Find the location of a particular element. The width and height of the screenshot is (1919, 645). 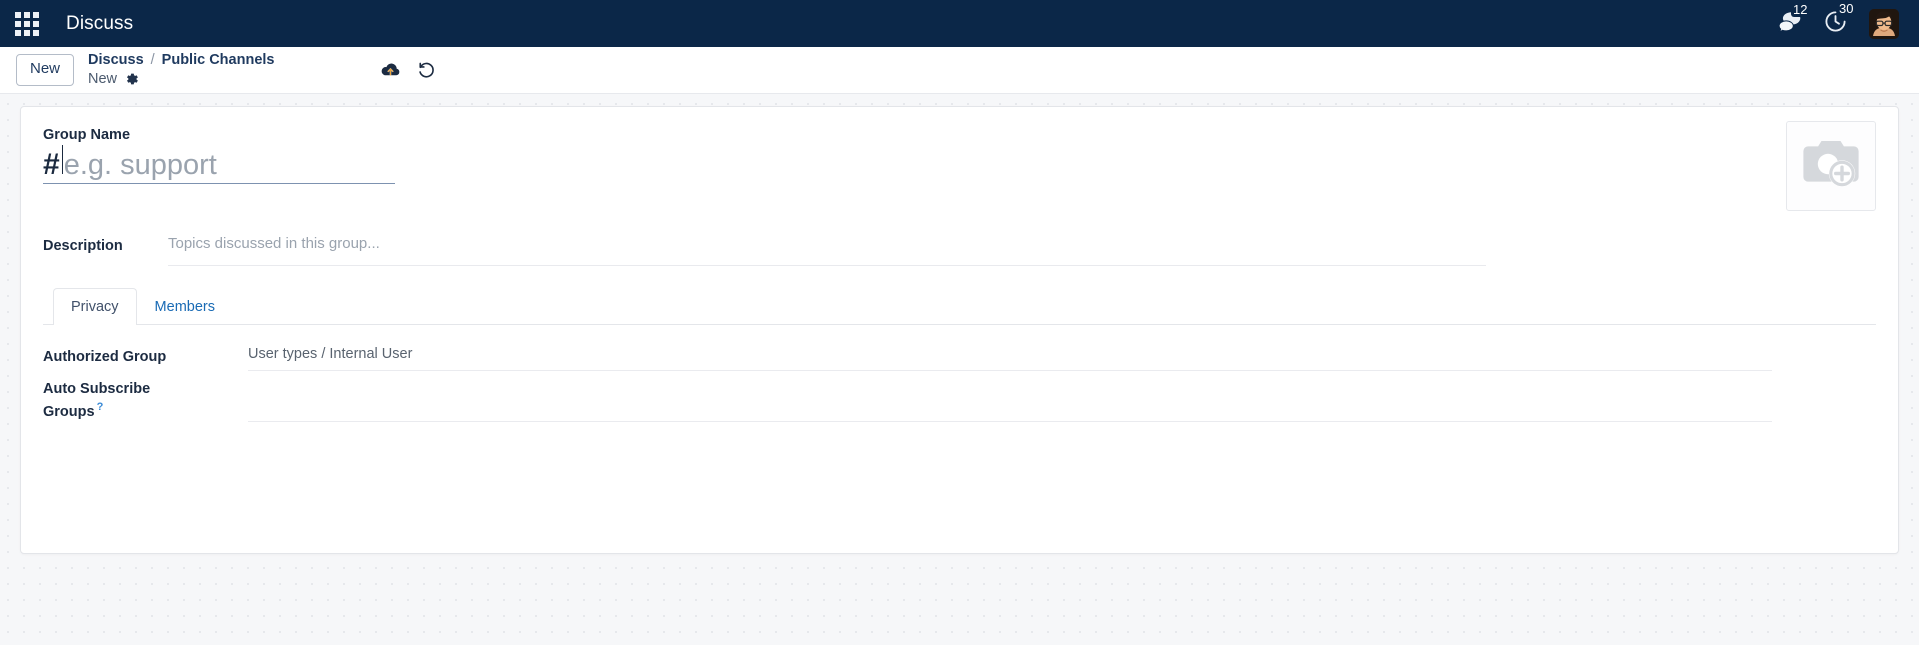

record-actions is located at coordinates (408, 70).